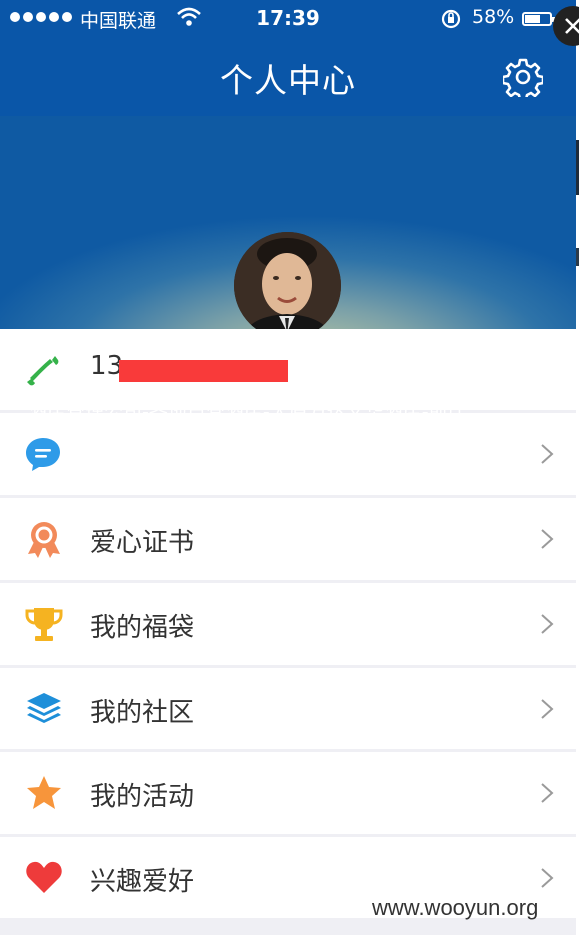 Image resolution: width=579 pixels, height=935 pixels. Describe the element at coordinates (142, 628) in the screenshot. I see `menu-label: 我的福袋` at that location.